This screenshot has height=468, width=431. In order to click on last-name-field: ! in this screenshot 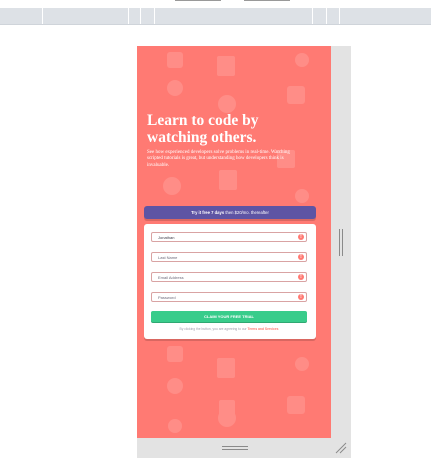, I will do `click(229, 257)`.